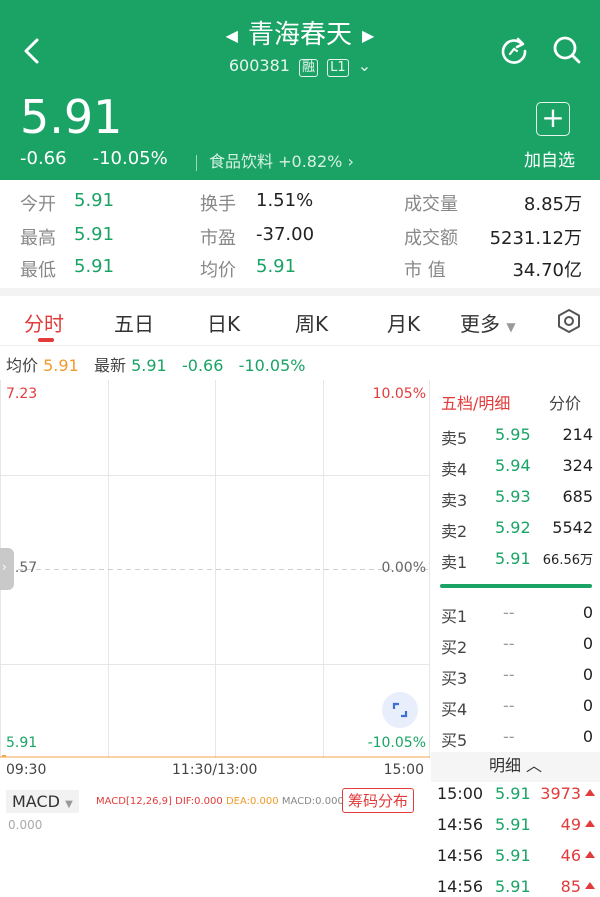 This screenshot has height=897, width=600. What do you see at coordinates (549, 158) in the screenshot?
I see `add-watchlist-label: 加自选` at bounding box center [549, 158].